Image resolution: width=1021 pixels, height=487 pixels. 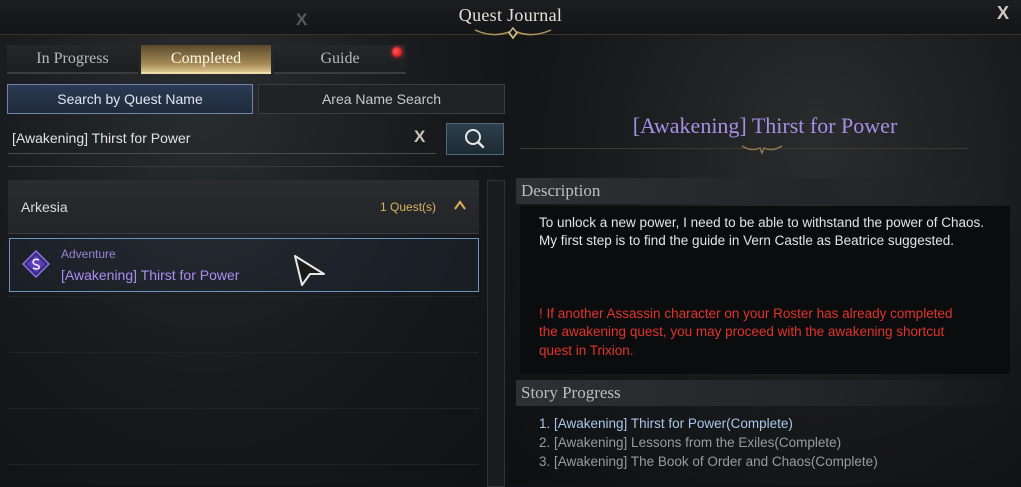 What do you see at coordinates (408, 207) in the screenshot?
I see `group-quest-count: 1 Quest(s)` at bounding box center [408, 207].